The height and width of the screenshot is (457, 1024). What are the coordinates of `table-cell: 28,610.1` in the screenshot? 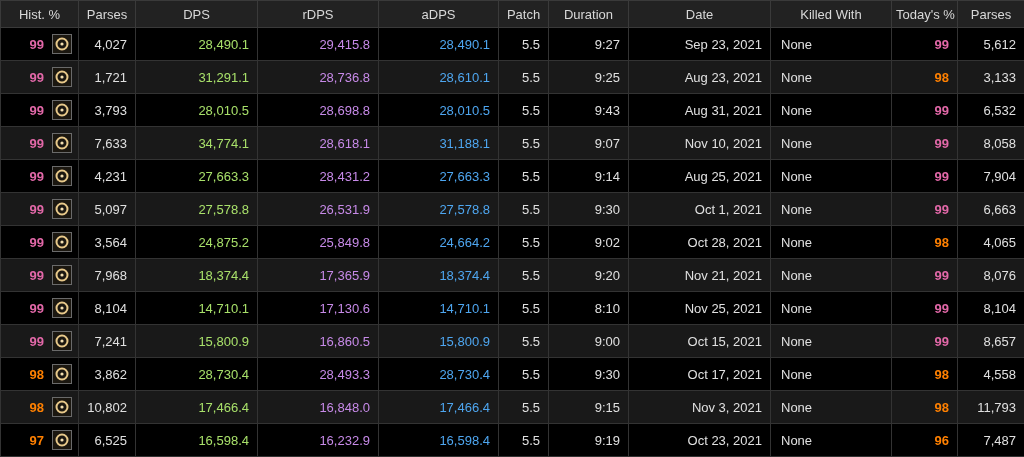 It's located at (438, 77).